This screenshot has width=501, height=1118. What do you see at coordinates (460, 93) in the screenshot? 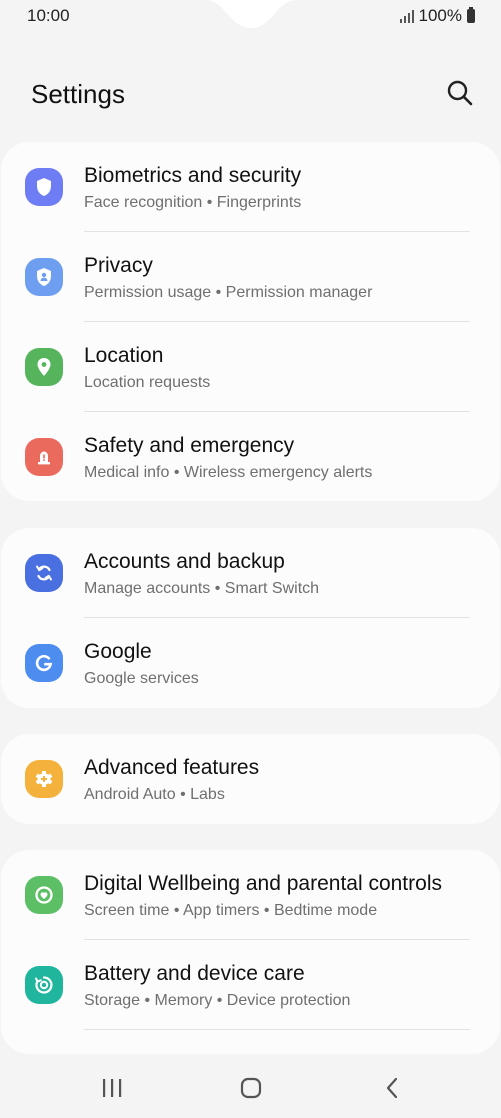
I see `search-icon` at bounding box center [460, 93].